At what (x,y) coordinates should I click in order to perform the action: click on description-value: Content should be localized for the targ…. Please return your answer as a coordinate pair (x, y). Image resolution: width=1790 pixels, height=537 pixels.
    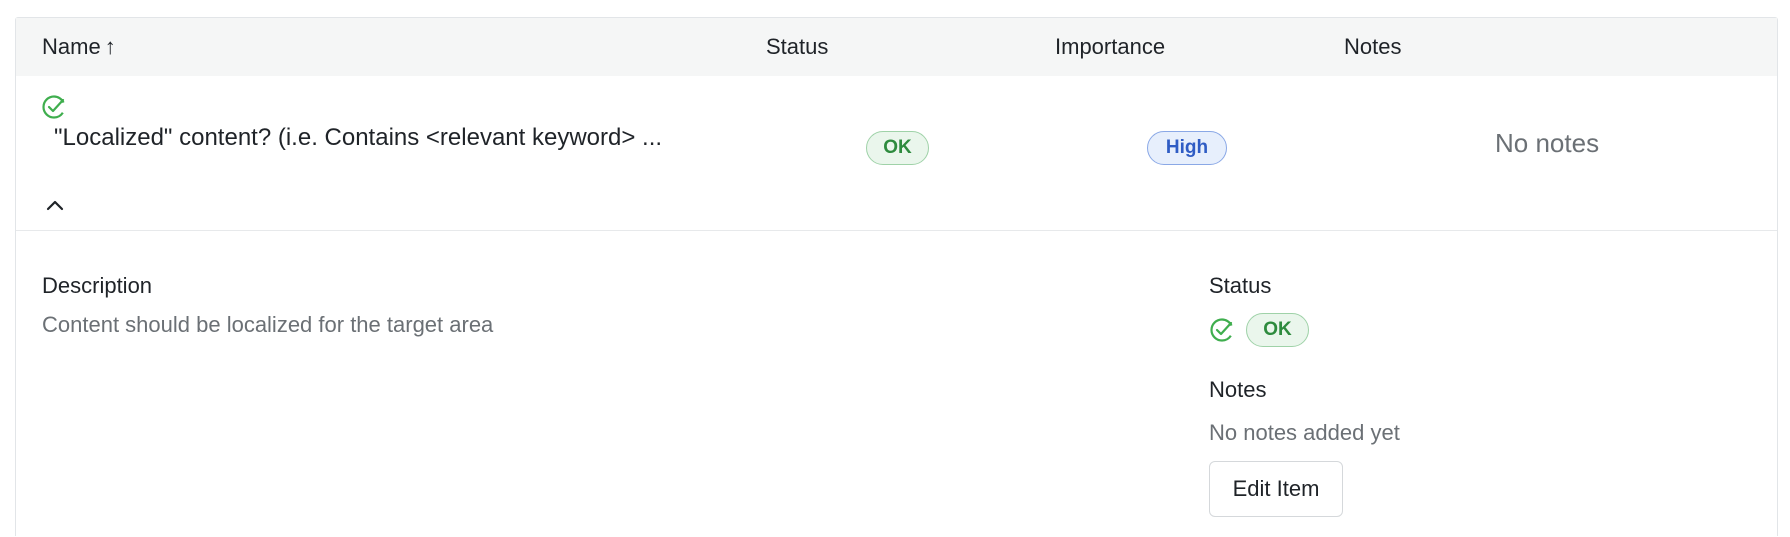
    Looking at the image, I should click on (268, 324).